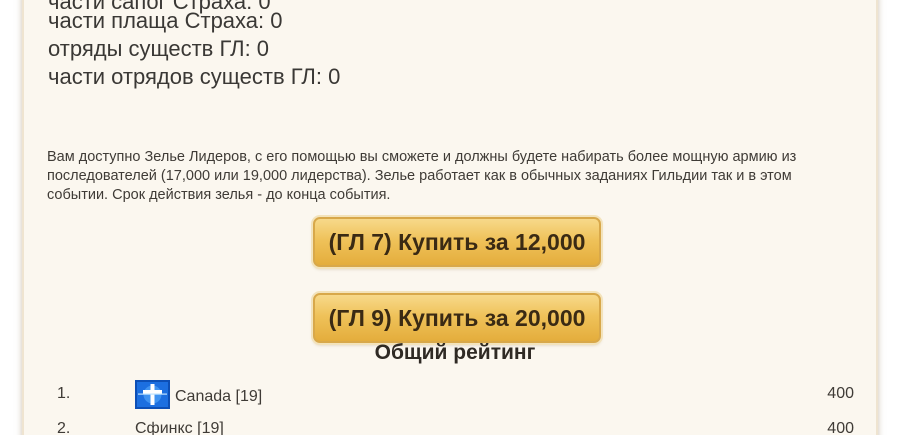 The image size is (900, 435). I want to click on buy-gl7-button: (ГЛ 7) Купить за 12,000, so click(457, 242).